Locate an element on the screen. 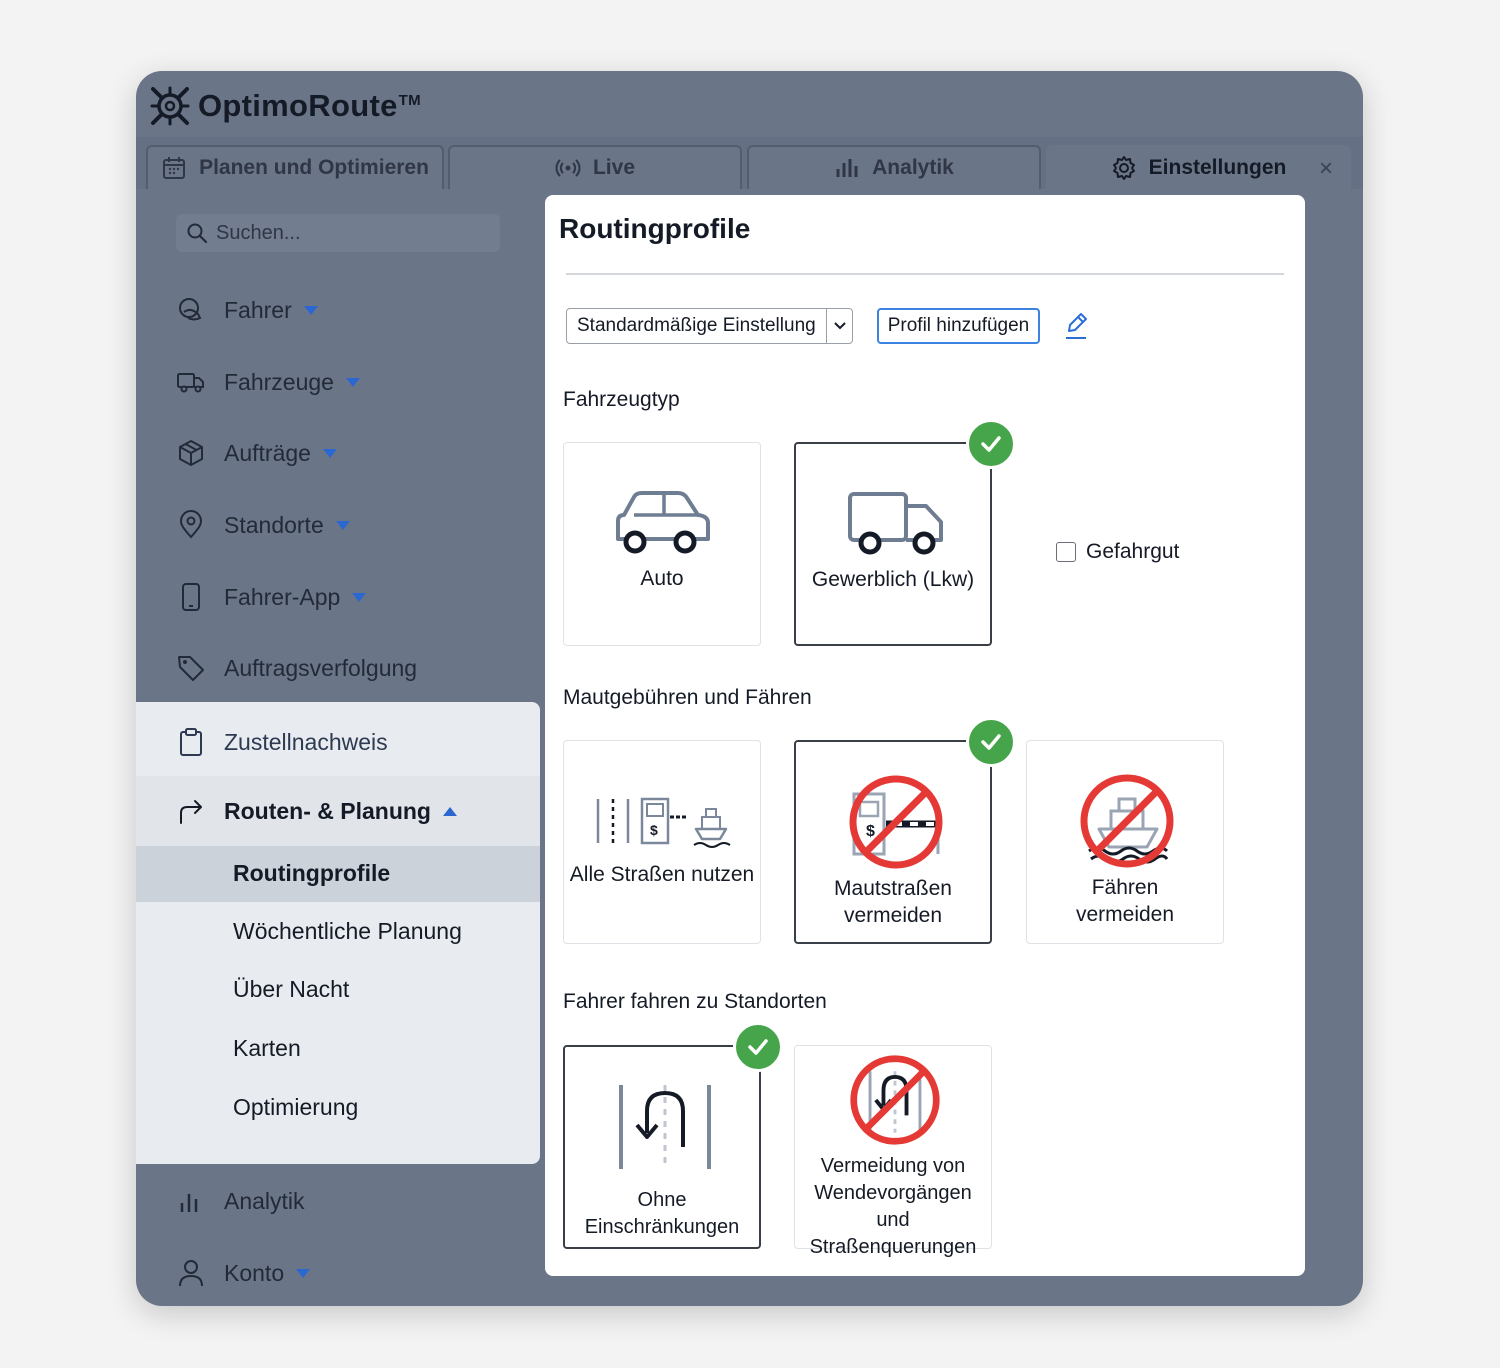 This screenshot has width=1500, height=1368. vehicle-option-lkw: Gewerblich (Lkw) is located at coordinates (893, 544).